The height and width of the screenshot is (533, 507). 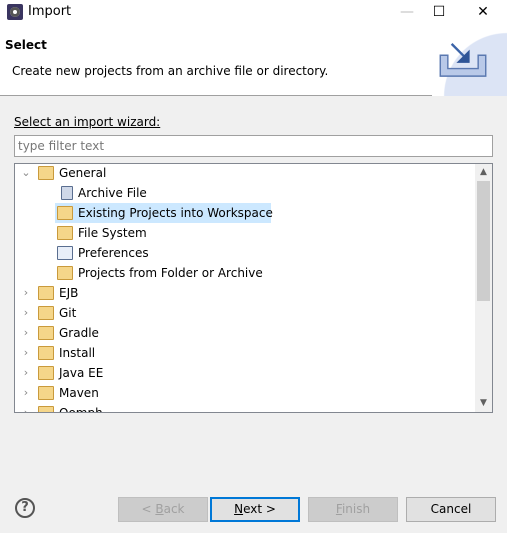 I want to click on page-title: Select, so click(x=26, y=45).